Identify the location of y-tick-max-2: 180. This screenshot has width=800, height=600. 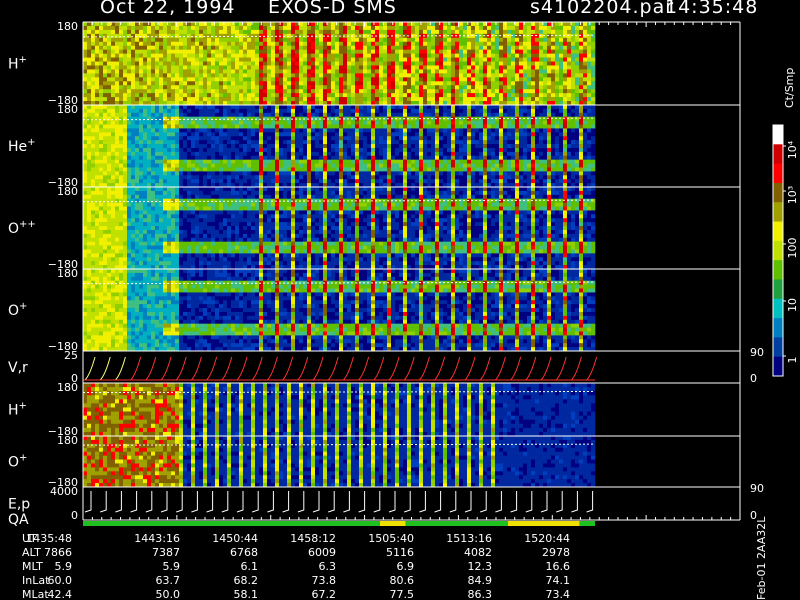
(67, 191).